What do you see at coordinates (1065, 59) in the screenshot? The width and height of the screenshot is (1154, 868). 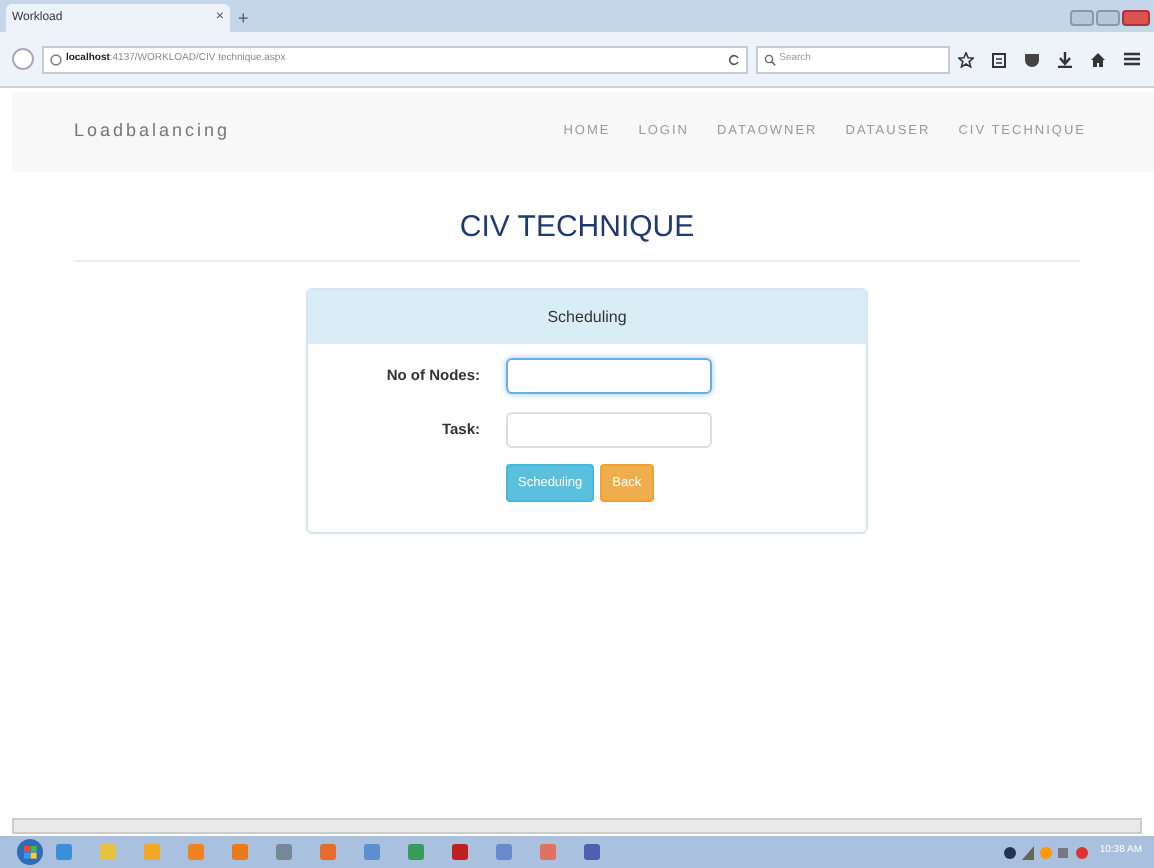 I see `download-icon` at bounding box center [1065, 59].